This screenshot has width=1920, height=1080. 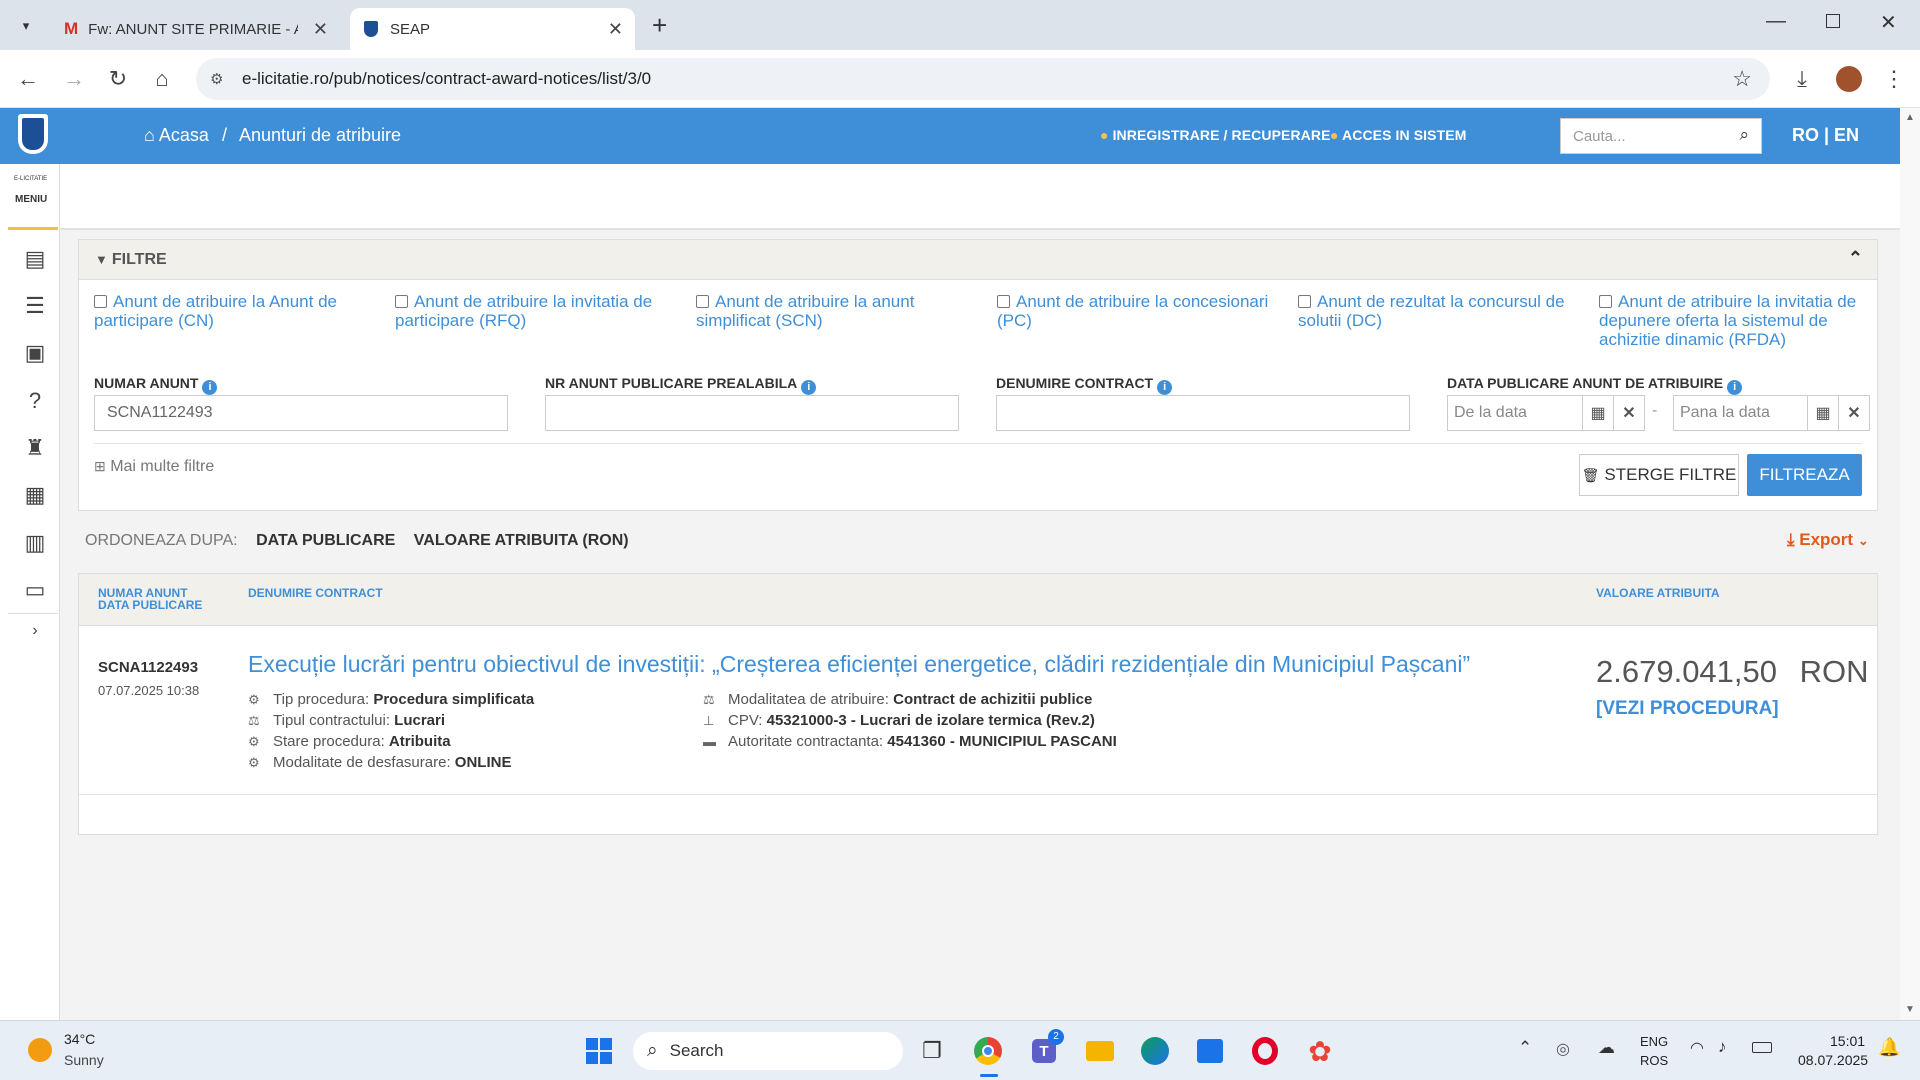 I want to click on site-search-input: Cauta... ⌕, so click(x=1661, y=136).